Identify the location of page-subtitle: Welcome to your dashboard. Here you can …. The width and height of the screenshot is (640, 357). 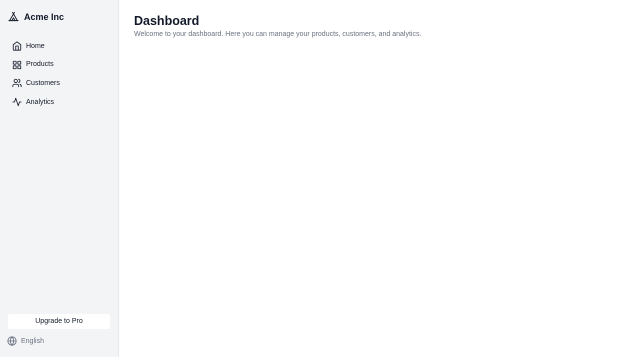
(278, 34).